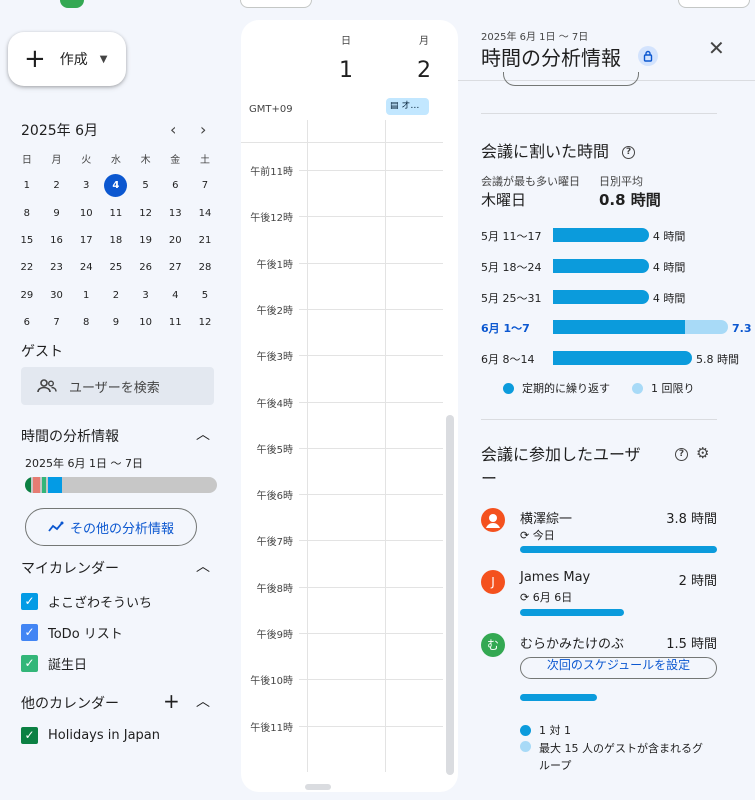 Image resolution: width=755 pixels, height=800 pixels. I want to click on mini-calendar-day: 18, so click(116, 240).